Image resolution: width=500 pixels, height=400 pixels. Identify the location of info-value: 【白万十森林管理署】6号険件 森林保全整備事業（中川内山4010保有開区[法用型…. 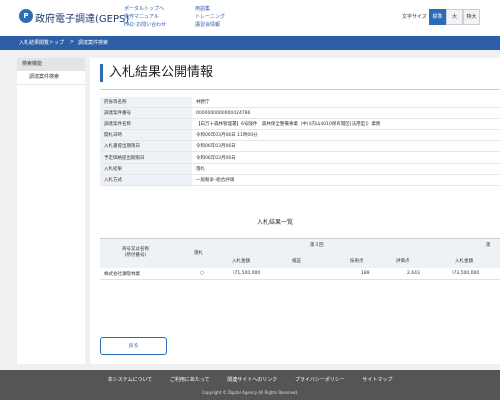
(346, 124).